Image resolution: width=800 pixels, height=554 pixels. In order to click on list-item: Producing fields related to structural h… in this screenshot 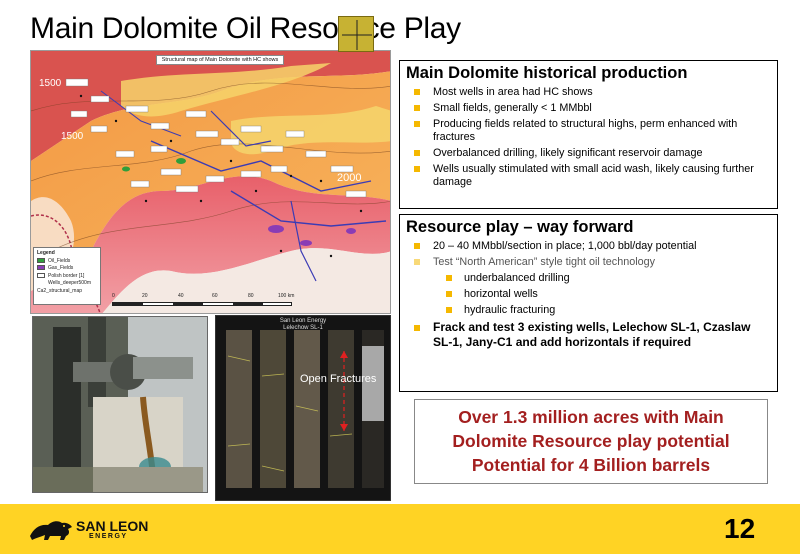, I will do `click(588, 131)`.